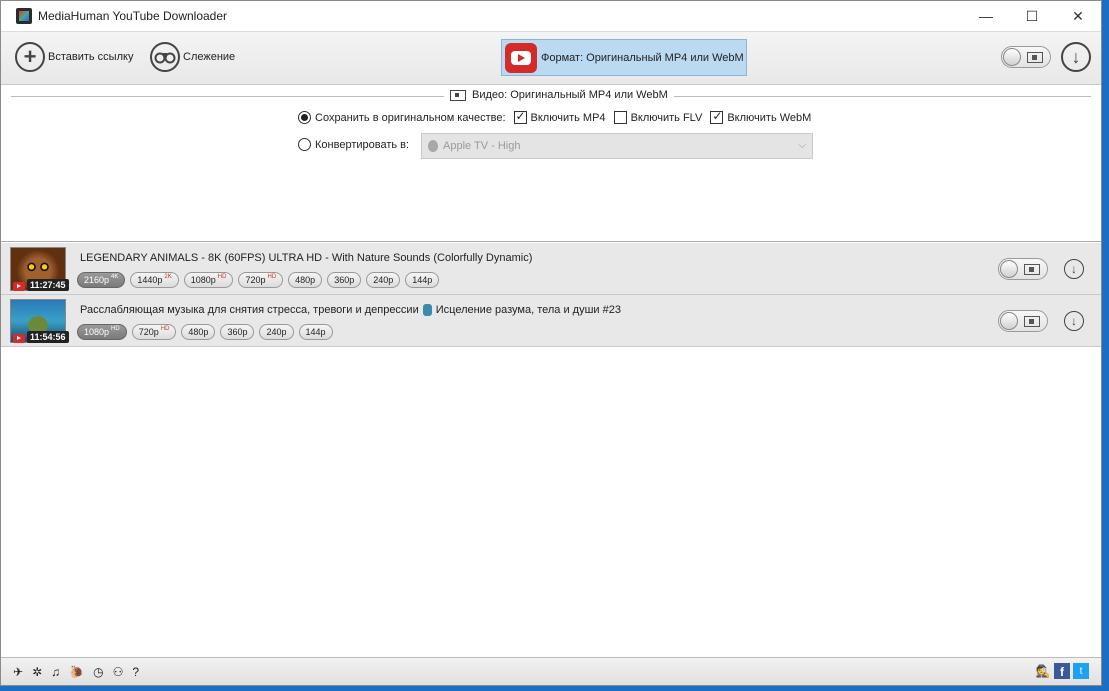  I want to click on music-icon: ♫, so click(55, 672).